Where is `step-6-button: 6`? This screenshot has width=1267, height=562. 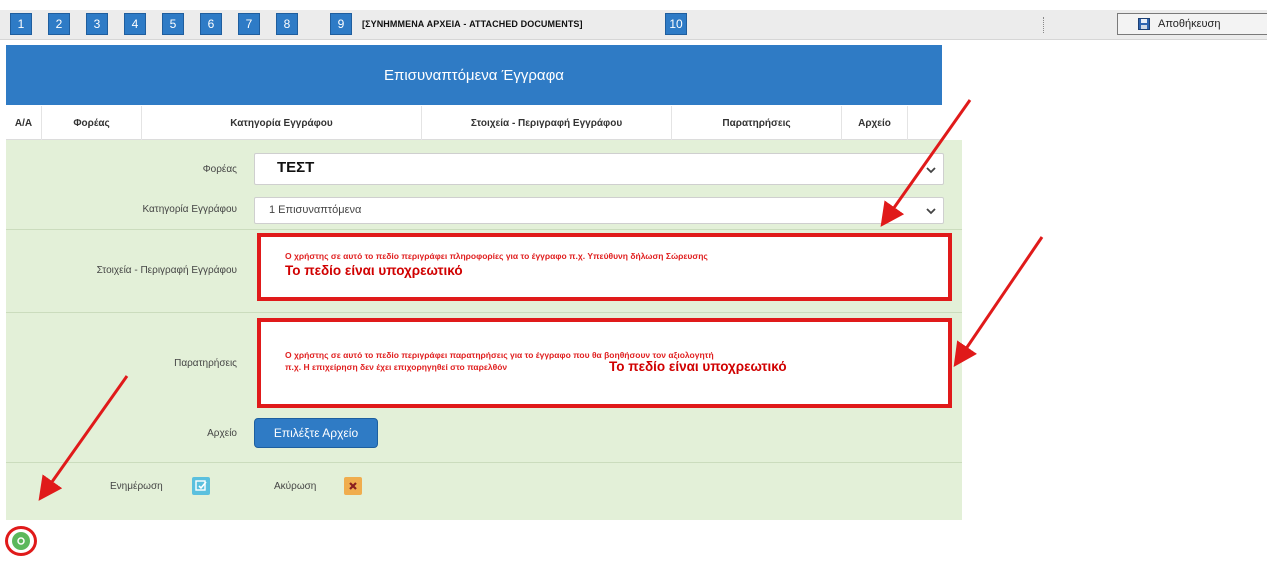 step-6-button: 6 is located at coordinates (211, 24).